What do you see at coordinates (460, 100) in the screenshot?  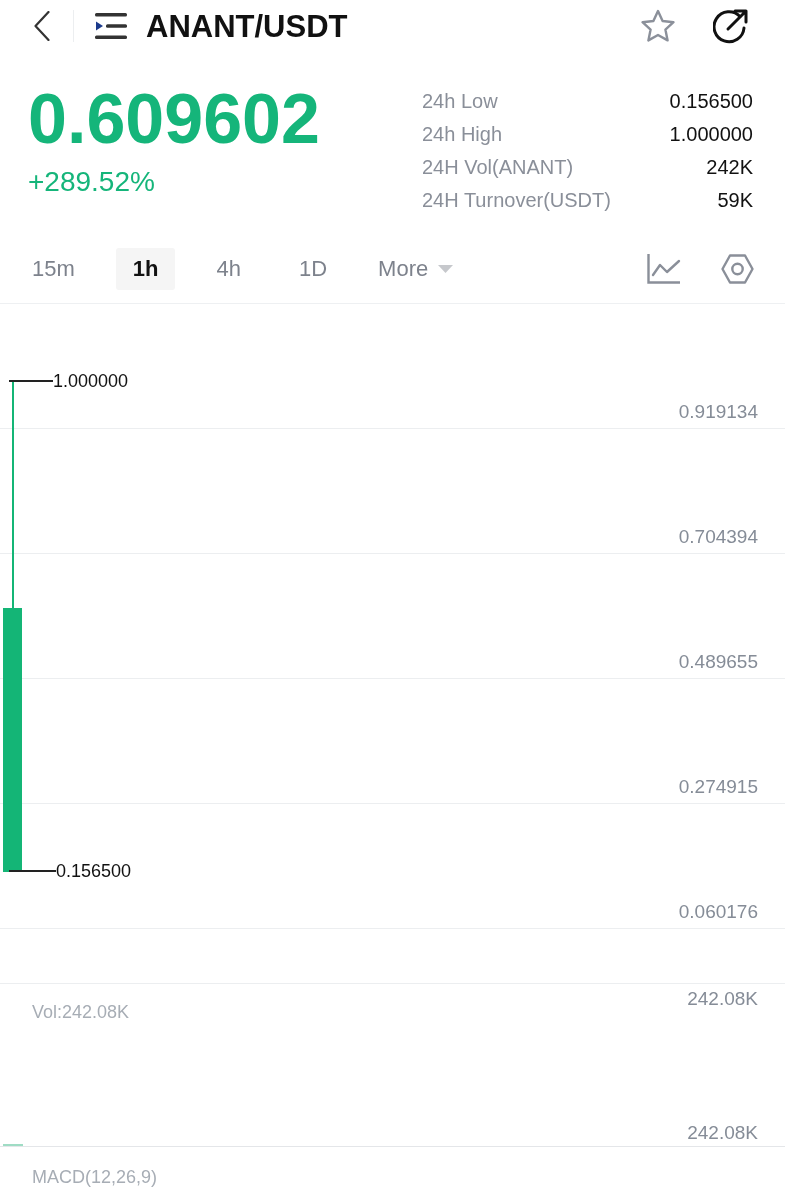 I see `stat-label: 24h Low` at bounding box center [460, 100].